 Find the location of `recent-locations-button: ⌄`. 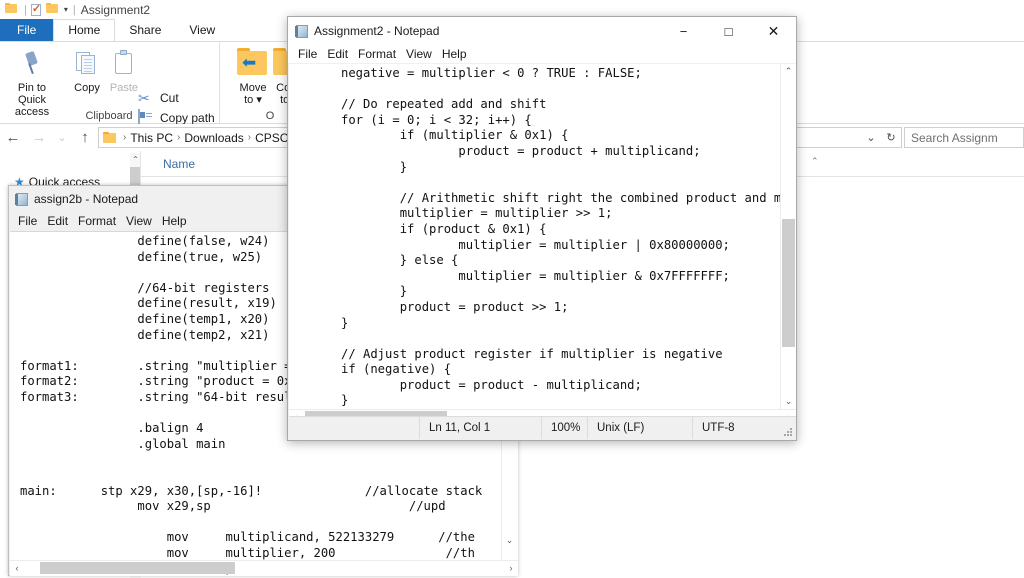

recent-locations-button: ⌄ is located at coordinates (62, 138).